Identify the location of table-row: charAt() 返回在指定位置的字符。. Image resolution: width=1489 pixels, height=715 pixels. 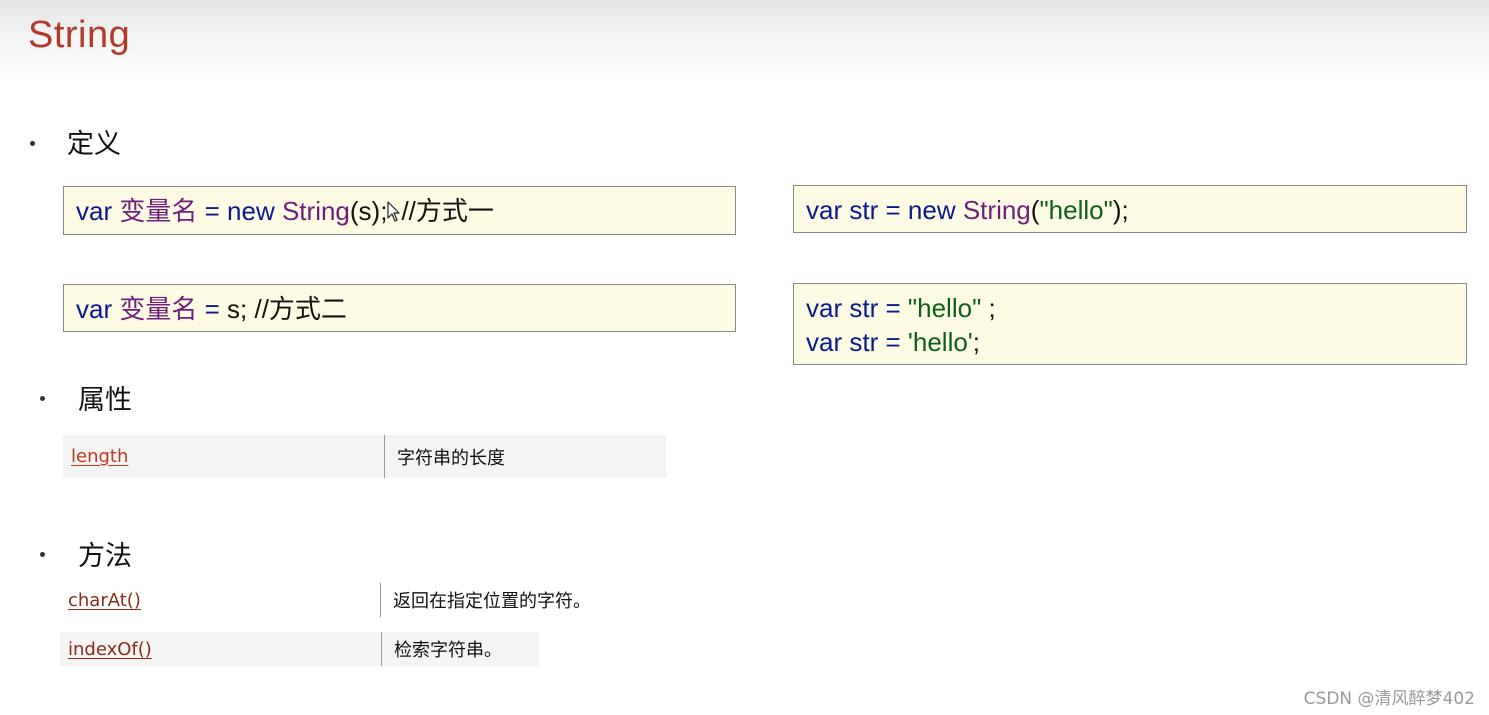
(340, 600).